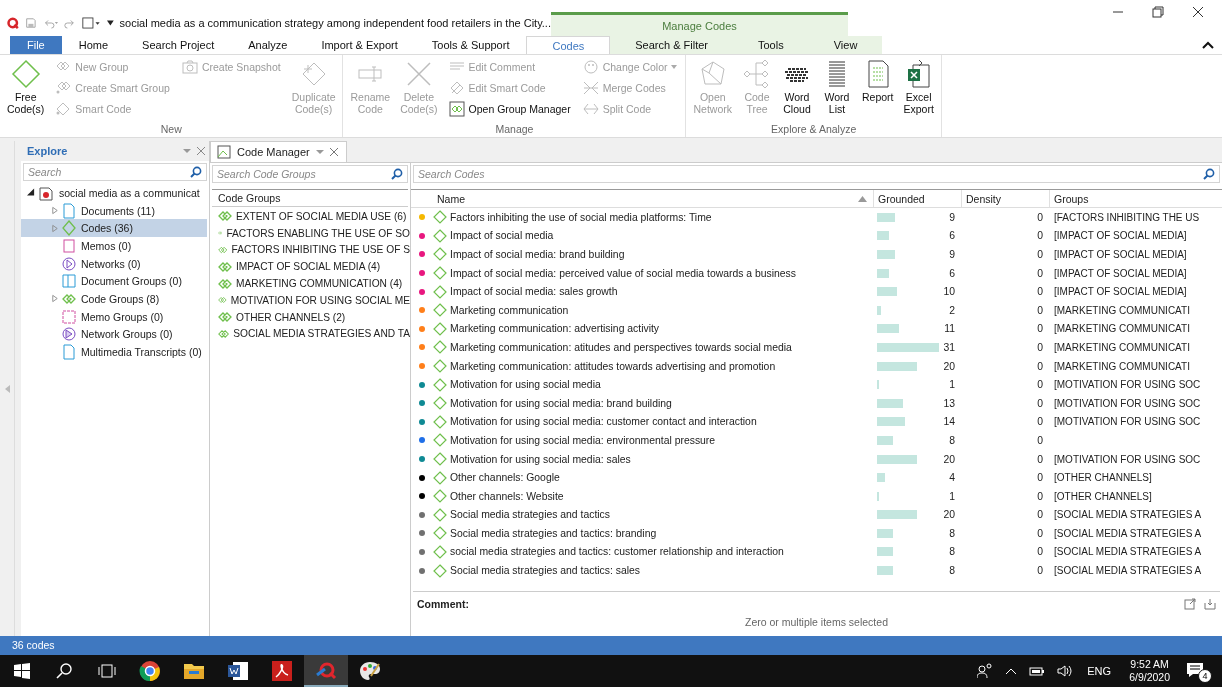 The image size is (1222, 687). Describe the element at coordinates (653, 552) in the screenshot. I see `table-cell: social media strategies and tactics: customer relationship and interaction` at that location.